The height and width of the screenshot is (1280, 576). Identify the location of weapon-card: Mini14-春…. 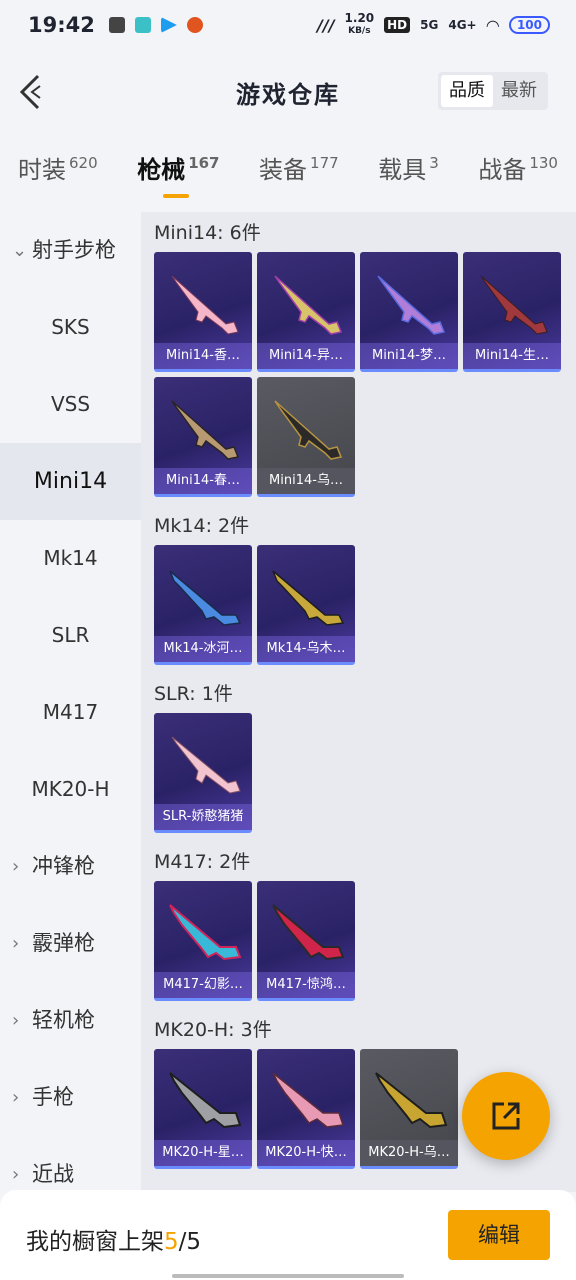
(203, 437).